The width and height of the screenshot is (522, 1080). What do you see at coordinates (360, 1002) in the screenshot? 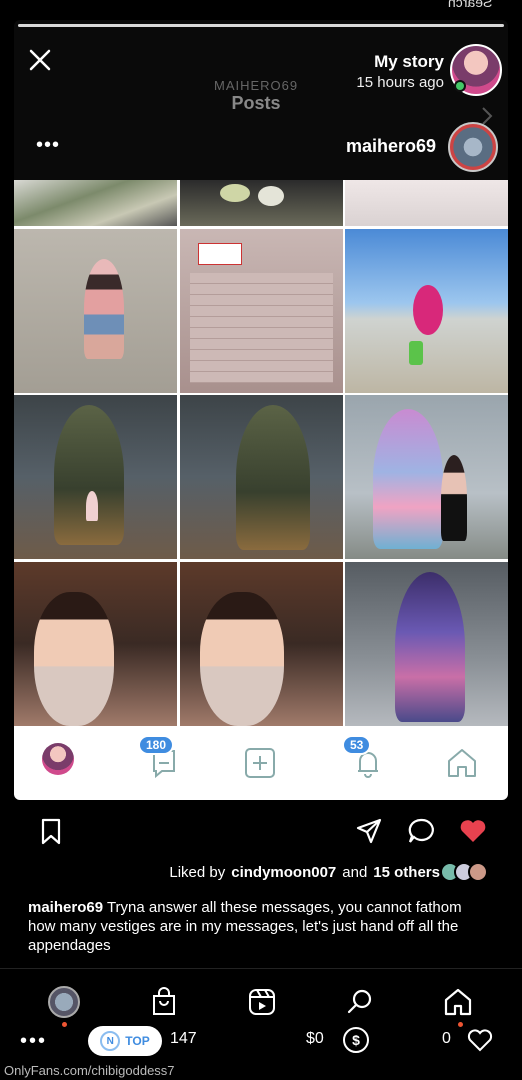
I see `search-icon` at bounding box center [360, 1002].